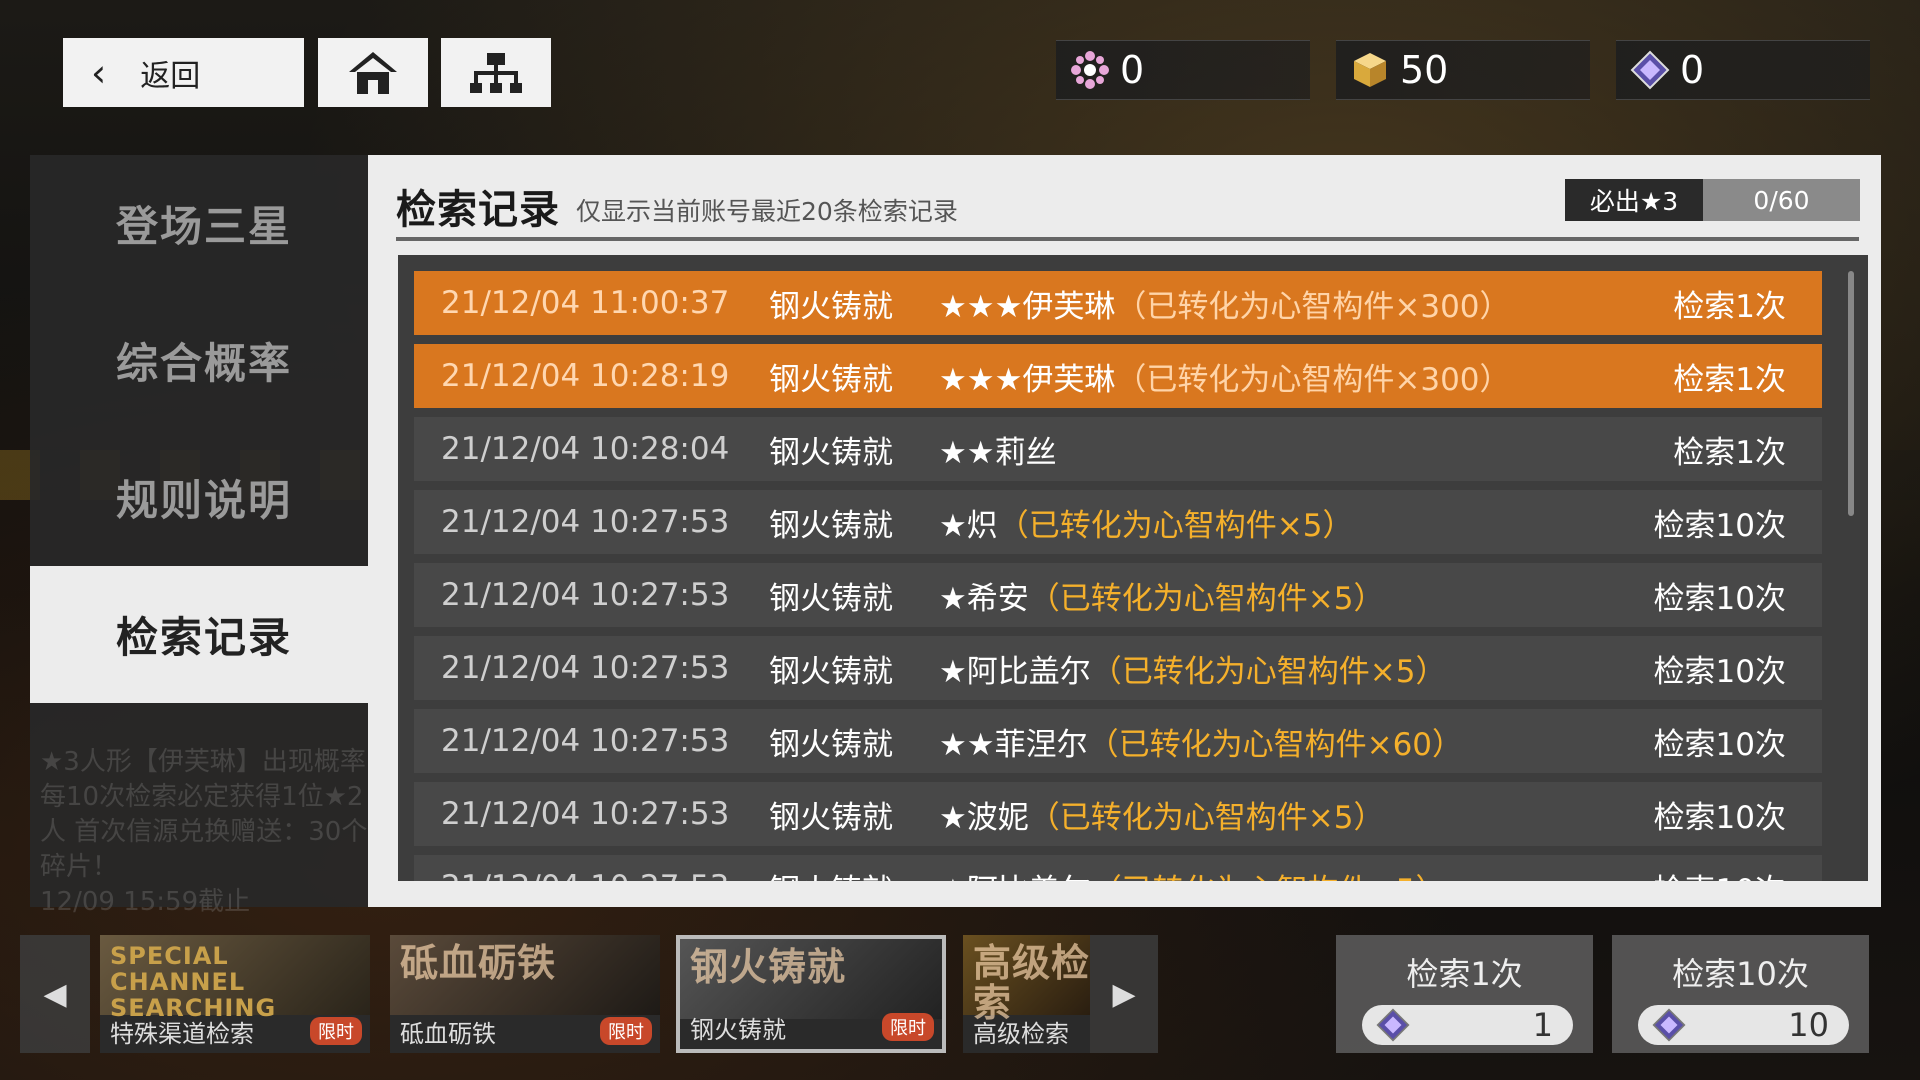 The width and height of the screenshot is (1920, 1080). I want to click on divider, so click(1127, 239).